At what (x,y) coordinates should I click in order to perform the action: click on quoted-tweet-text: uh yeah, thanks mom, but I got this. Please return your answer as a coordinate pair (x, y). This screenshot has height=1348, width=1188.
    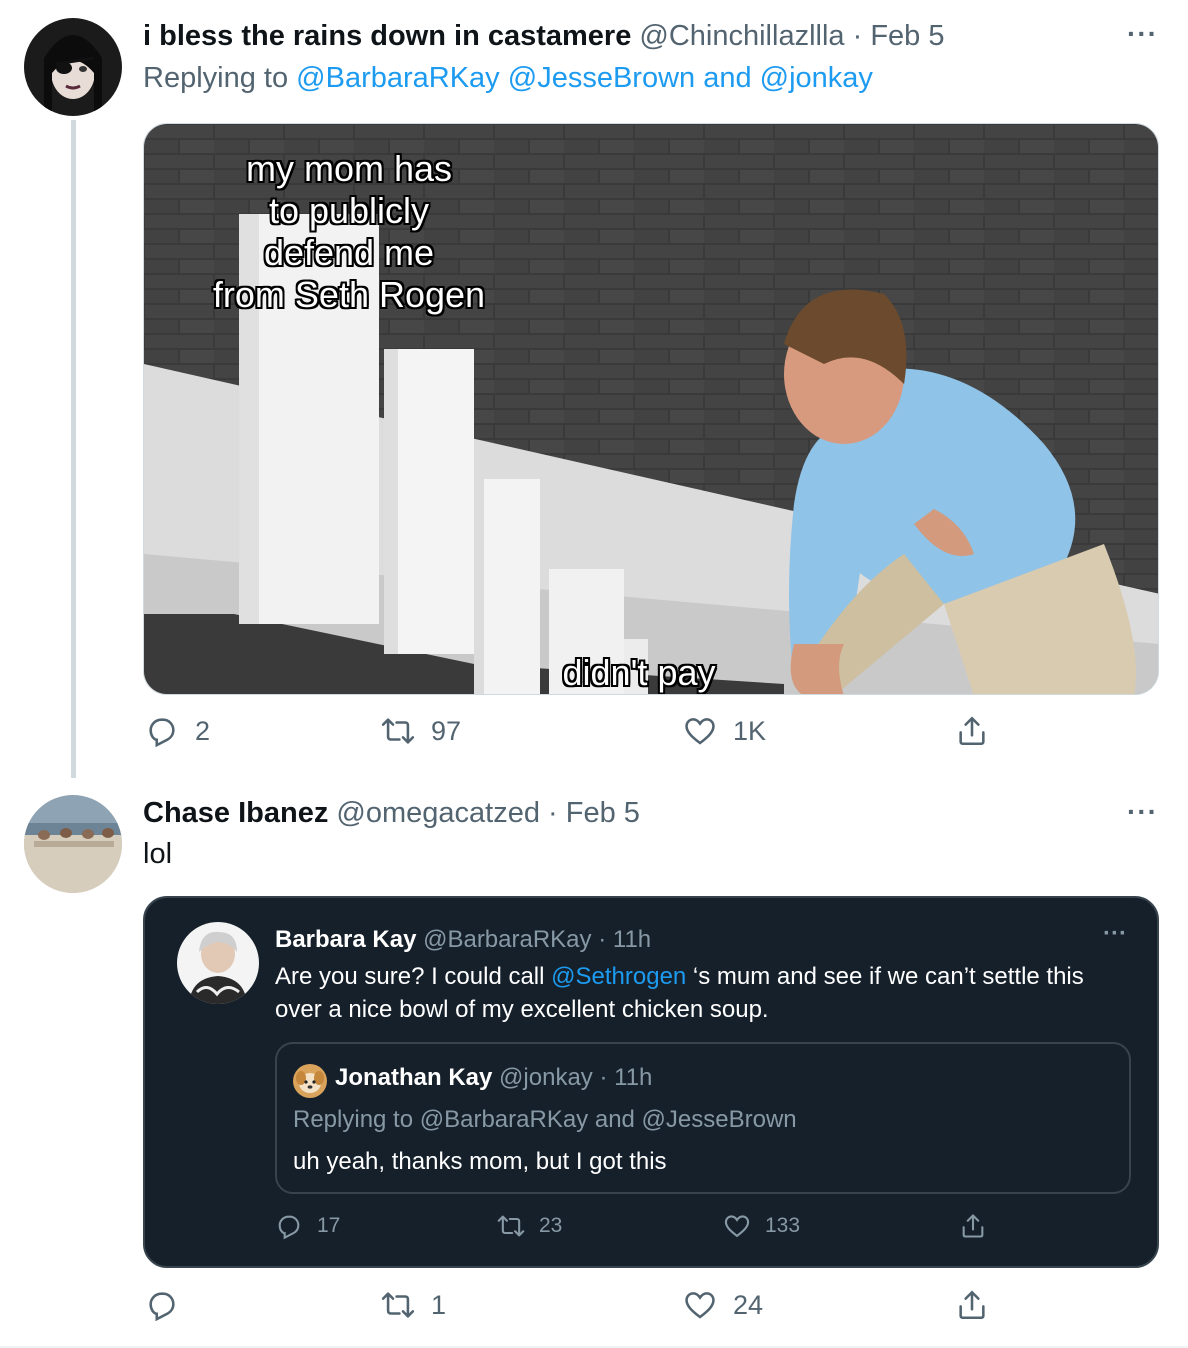
    Looking at the image, I should click on (480, 1161).